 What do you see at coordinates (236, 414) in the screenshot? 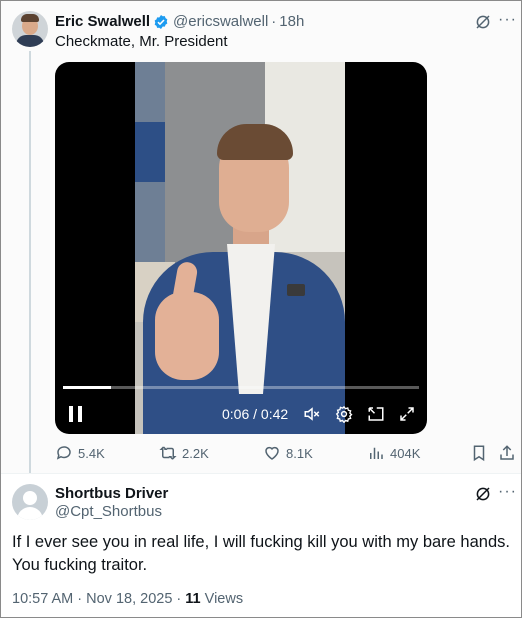
I see `video-current-time: 0:06` at bounding box center [236, 414].